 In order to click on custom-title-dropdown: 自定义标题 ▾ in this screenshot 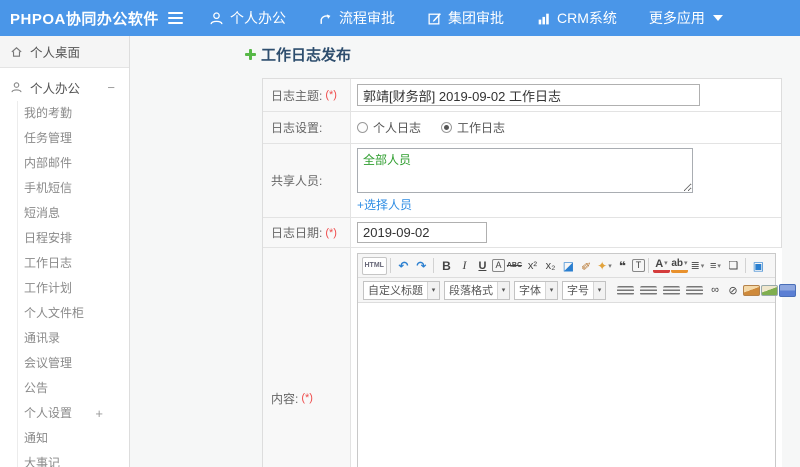, I will do `click(401, 290)`.